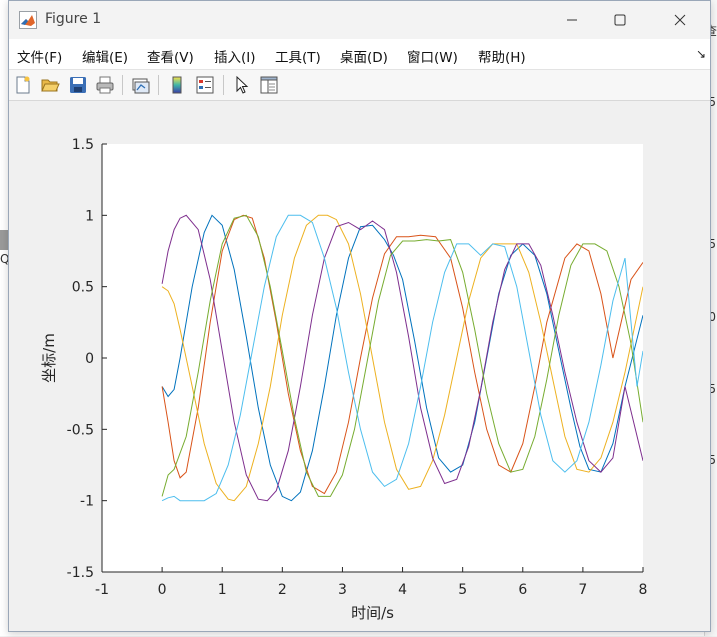  What do you see at coordinates (402, 590) in the screenshot?
I see `x-tick-label: 4` at bounding box center [402, 590].